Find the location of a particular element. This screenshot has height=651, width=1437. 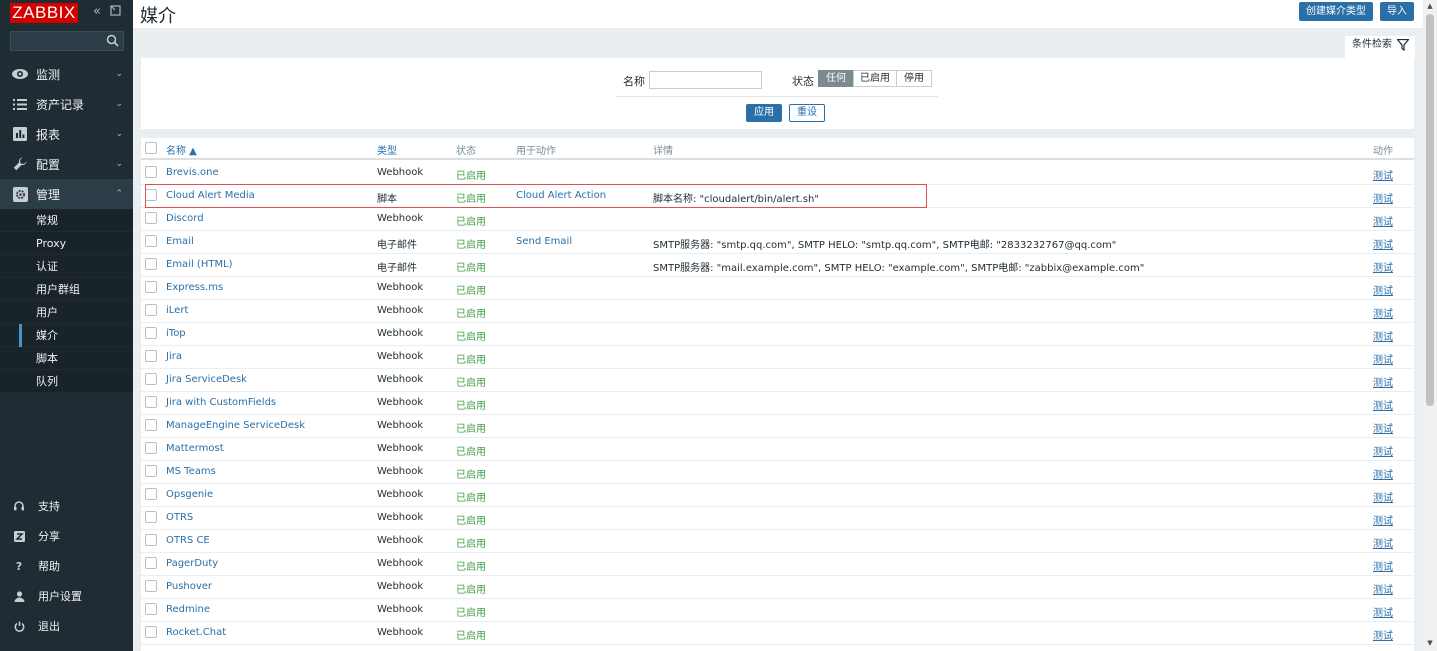

expand-window-icon is located at coordinates (115, 12).